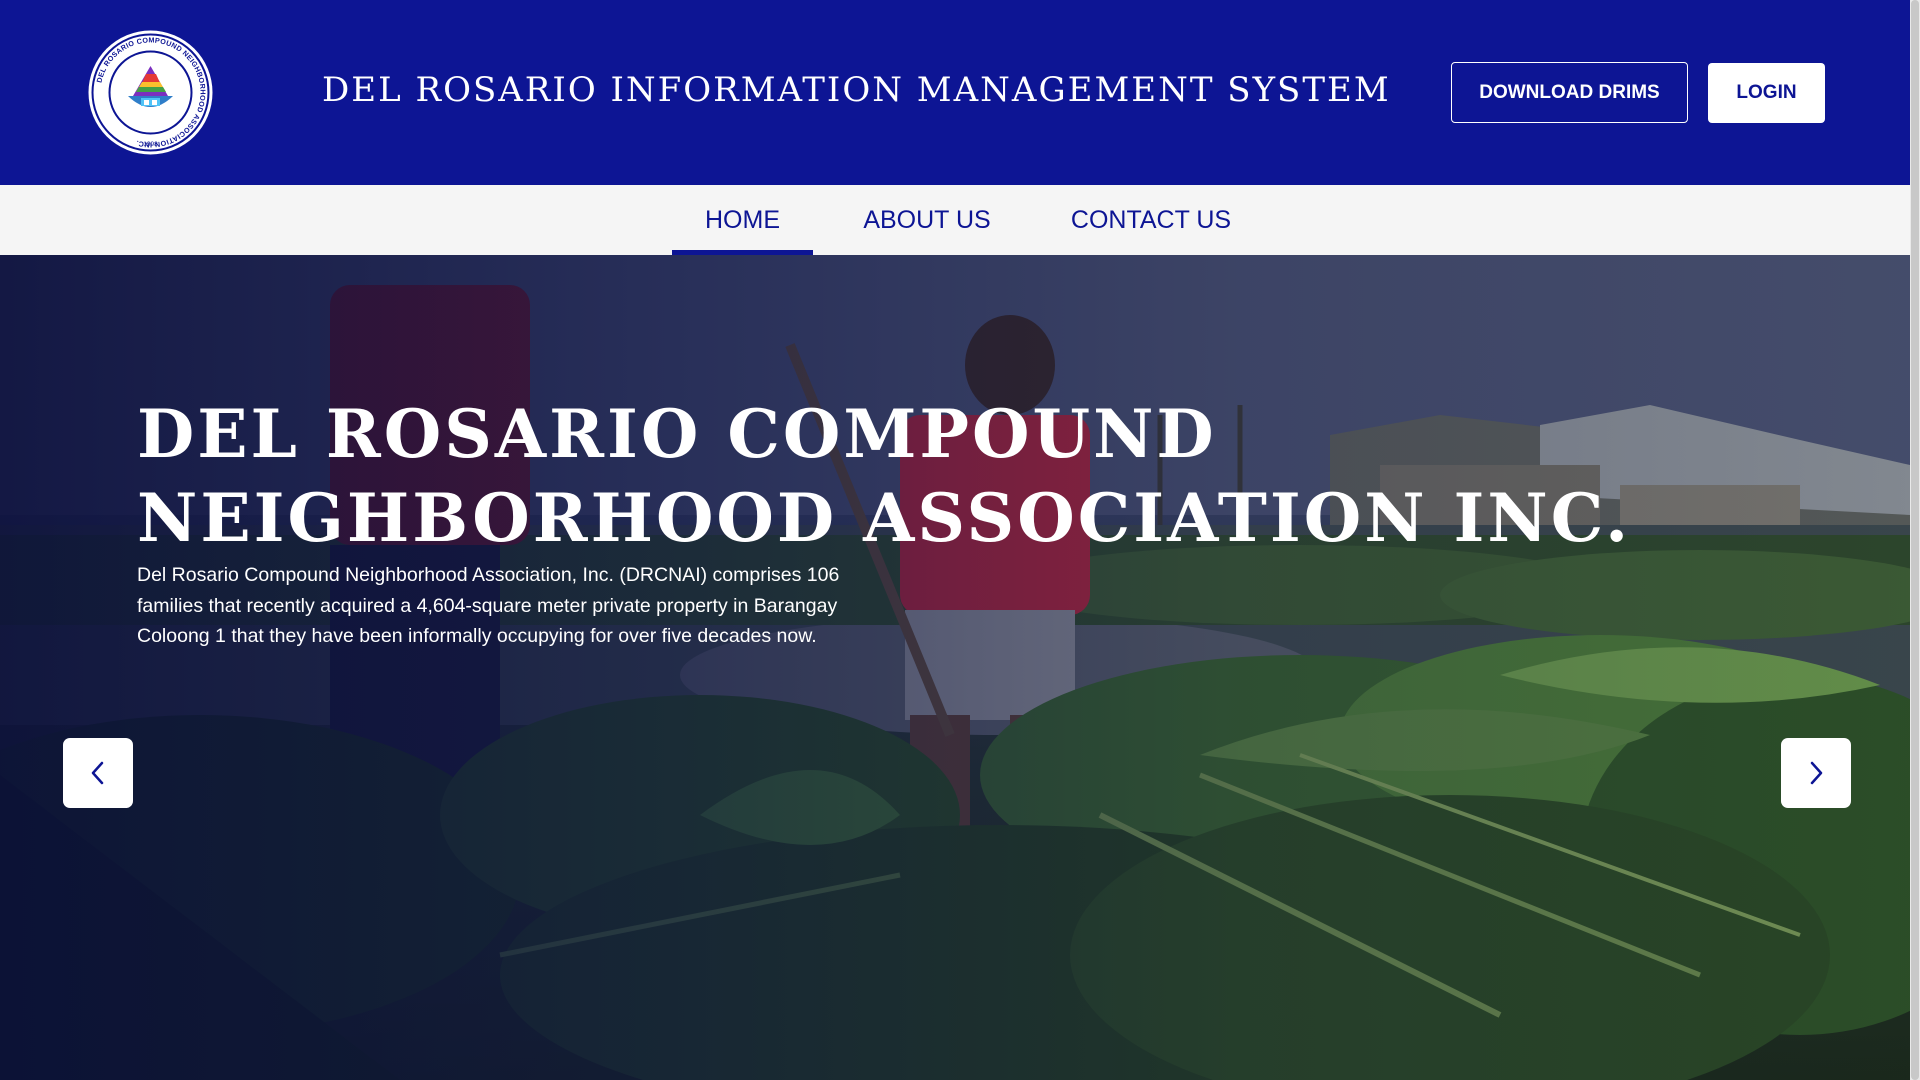  I want to click on page-scrollbar, so click(1915, 540).